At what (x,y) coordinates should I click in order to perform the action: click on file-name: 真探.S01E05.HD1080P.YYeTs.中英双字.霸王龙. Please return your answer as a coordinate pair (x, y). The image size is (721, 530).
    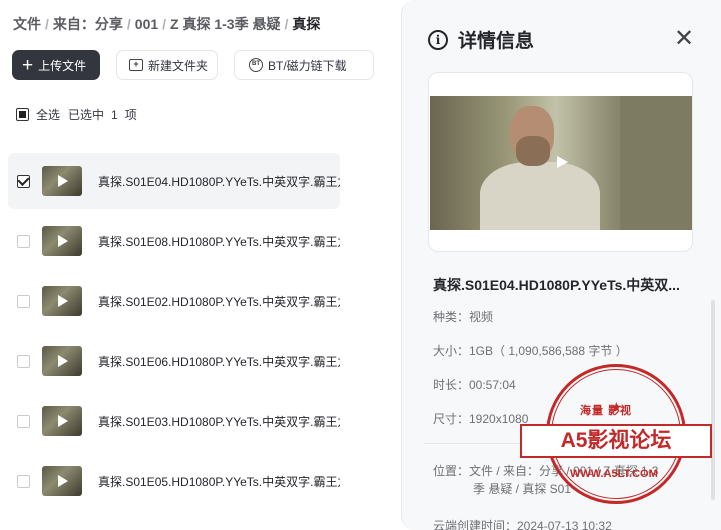
    Looking at the image, I should click on (219, 481).